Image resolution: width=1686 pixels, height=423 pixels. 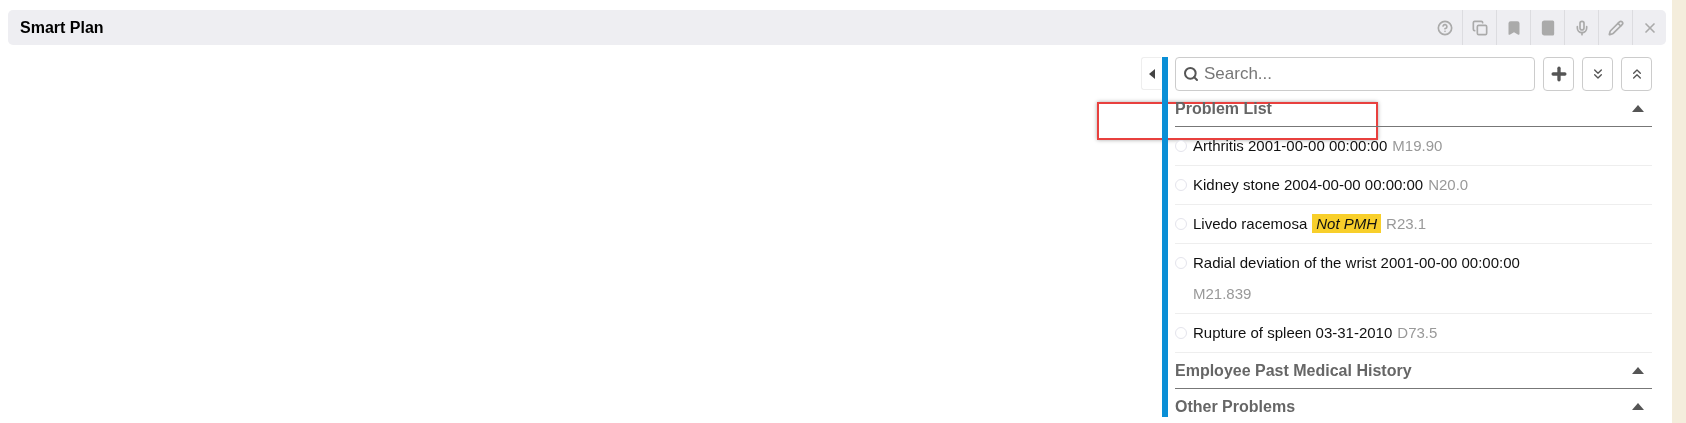 What do you see at coordinates (1308, 184) in the screenshot?
I see `problem-name: Kidney stone 2004-00-00 00:00:00` at bounding box center [1308, 184].